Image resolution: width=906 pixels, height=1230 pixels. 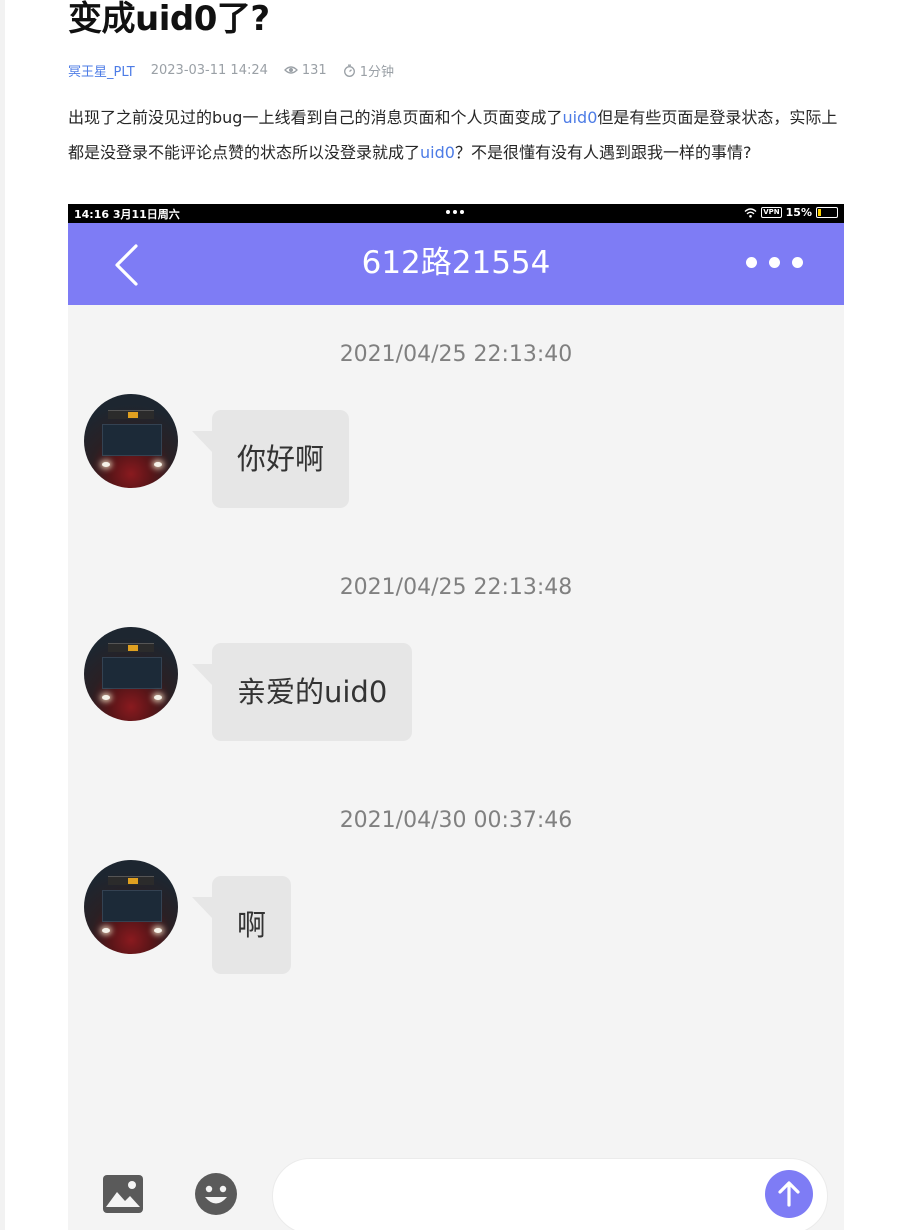 What do you see at coordinates (750, 212) in the screenshot?
I see `wifi-icon` at bounding box center [750, 212].